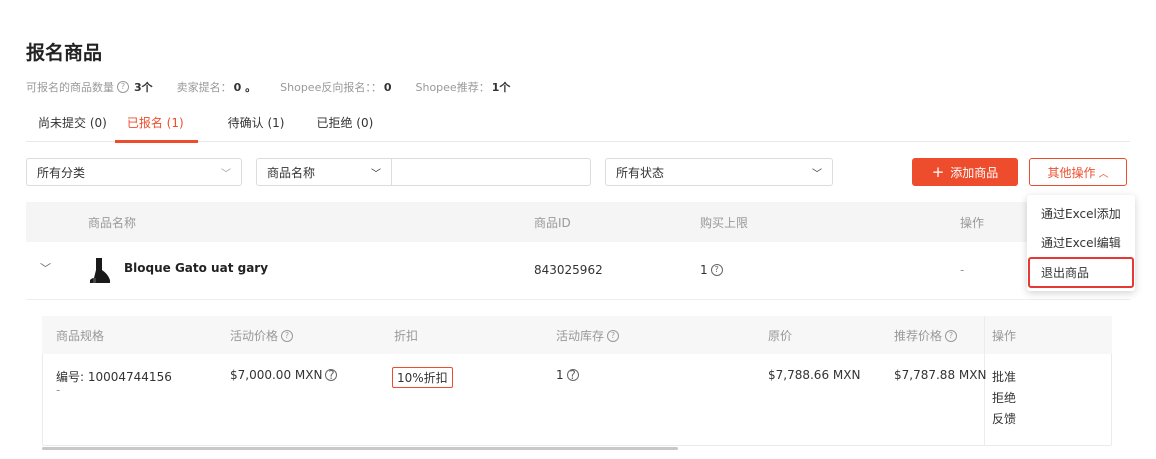 Image resolution: width=1156 pixels, height=459 pixels. What do you see at coordinates (70, 87) in the screenshot?
I see `registerable-label: 可报名的商品数量` at bounding box center [70, 87].